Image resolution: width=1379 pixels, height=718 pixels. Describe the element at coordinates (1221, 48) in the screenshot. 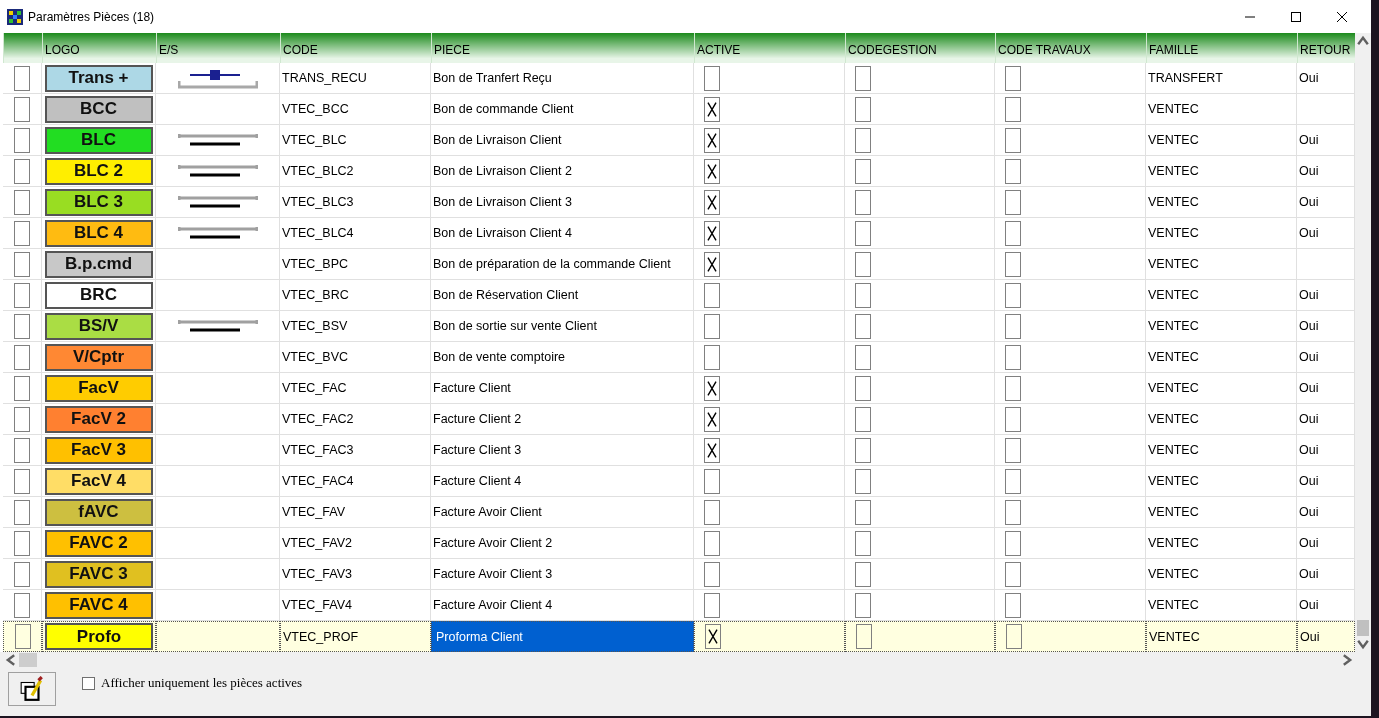

I see `column-header: FAMILLE` at that location.